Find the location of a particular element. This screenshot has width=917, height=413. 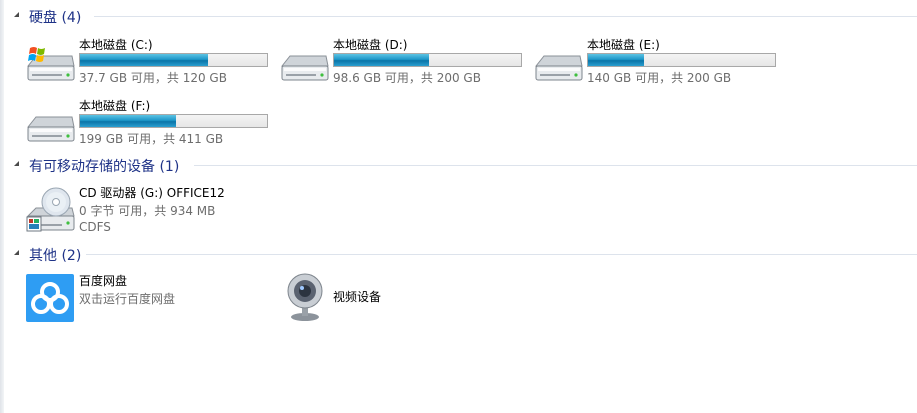

group-title: 有可移动存储的设备 (1) is located at coordinates (104, 167).